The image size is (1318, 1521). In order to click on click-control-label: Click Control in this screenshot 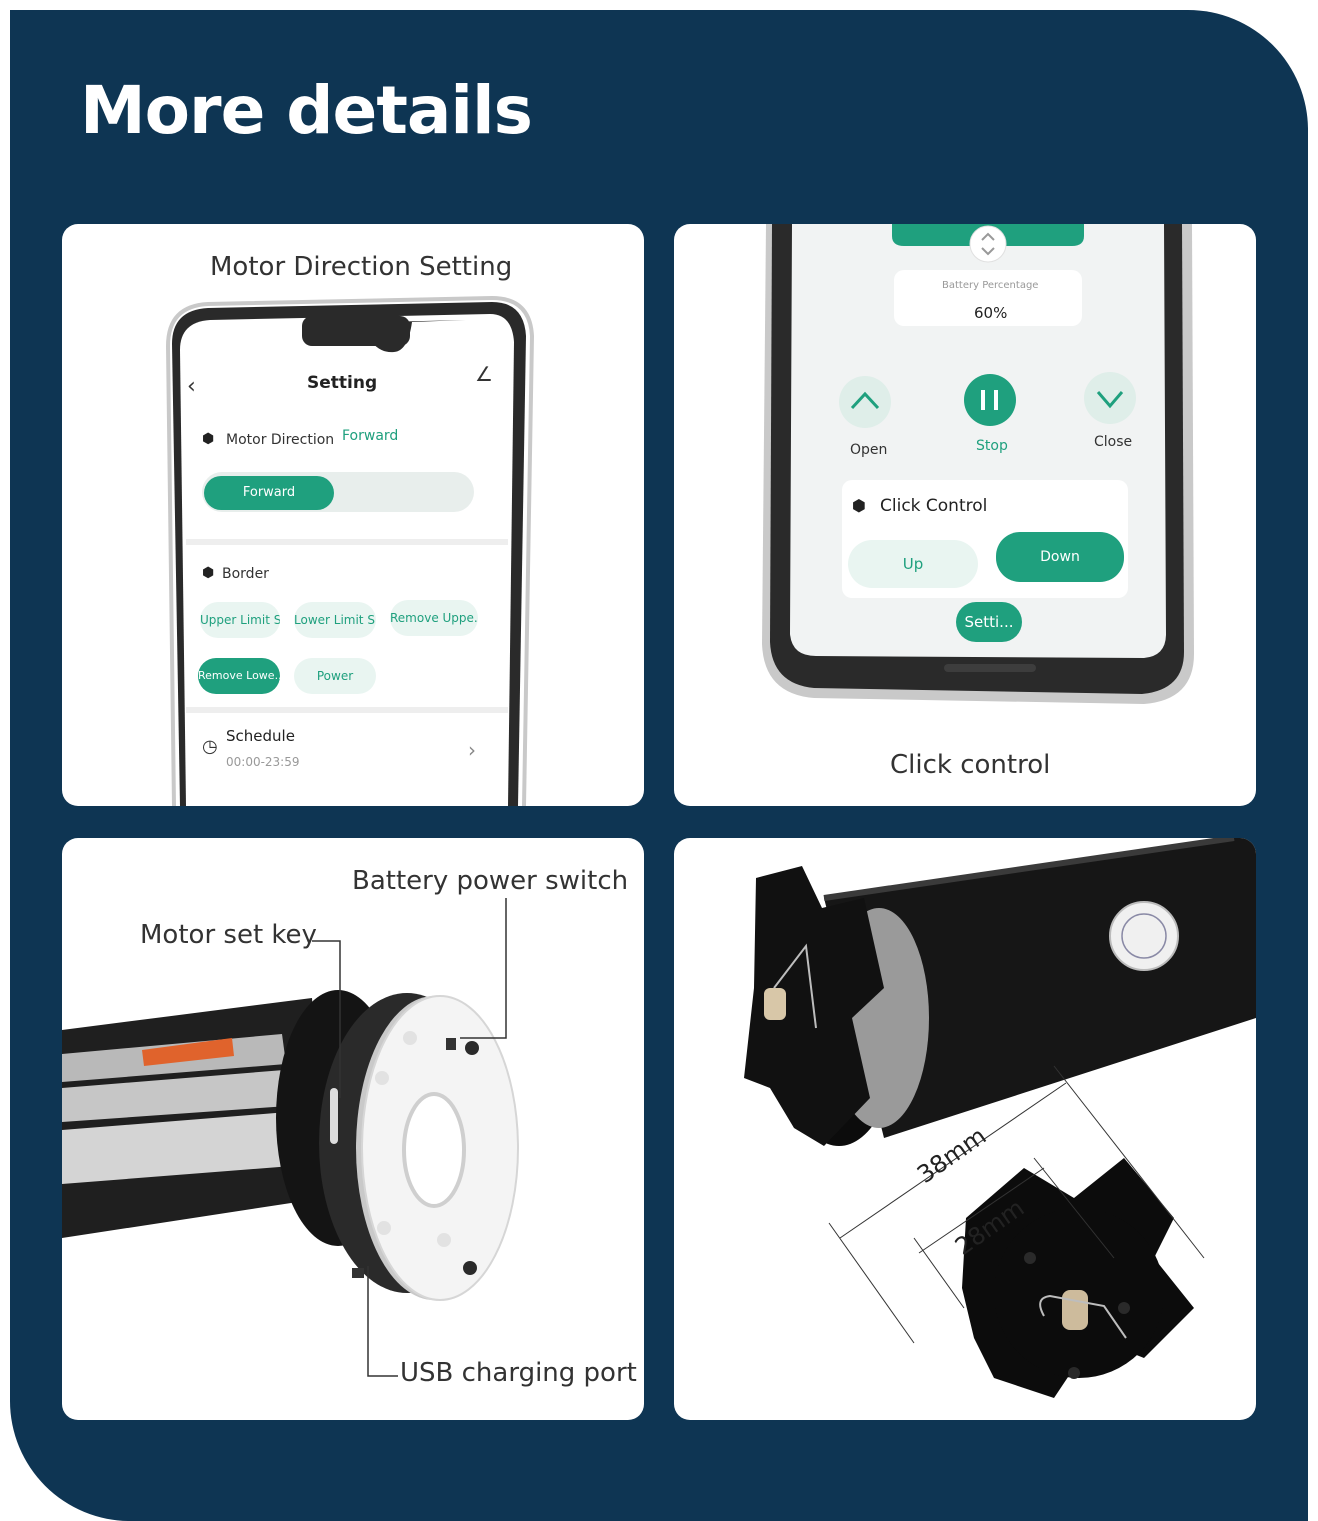, I will do `click(934, 506)`.